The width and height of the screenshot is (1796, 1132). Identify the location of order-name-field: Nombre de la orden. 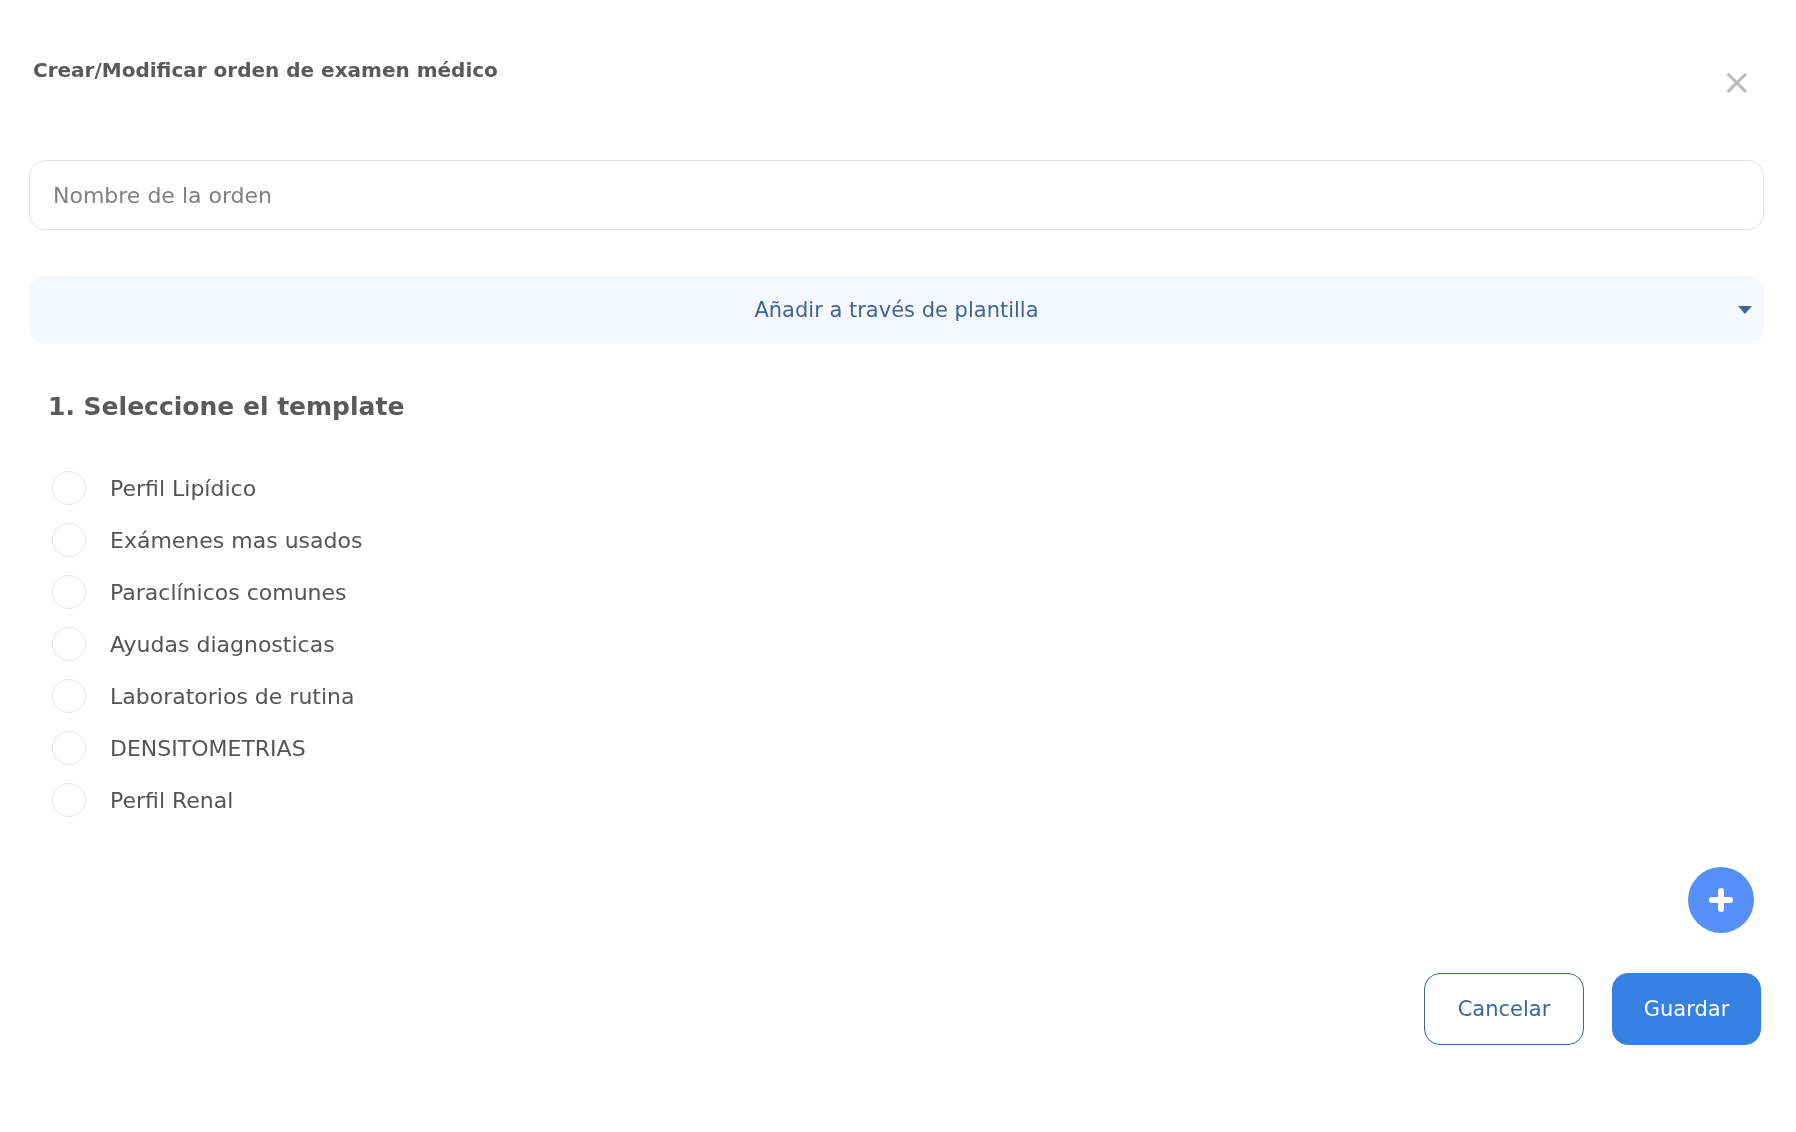
(896, 195).